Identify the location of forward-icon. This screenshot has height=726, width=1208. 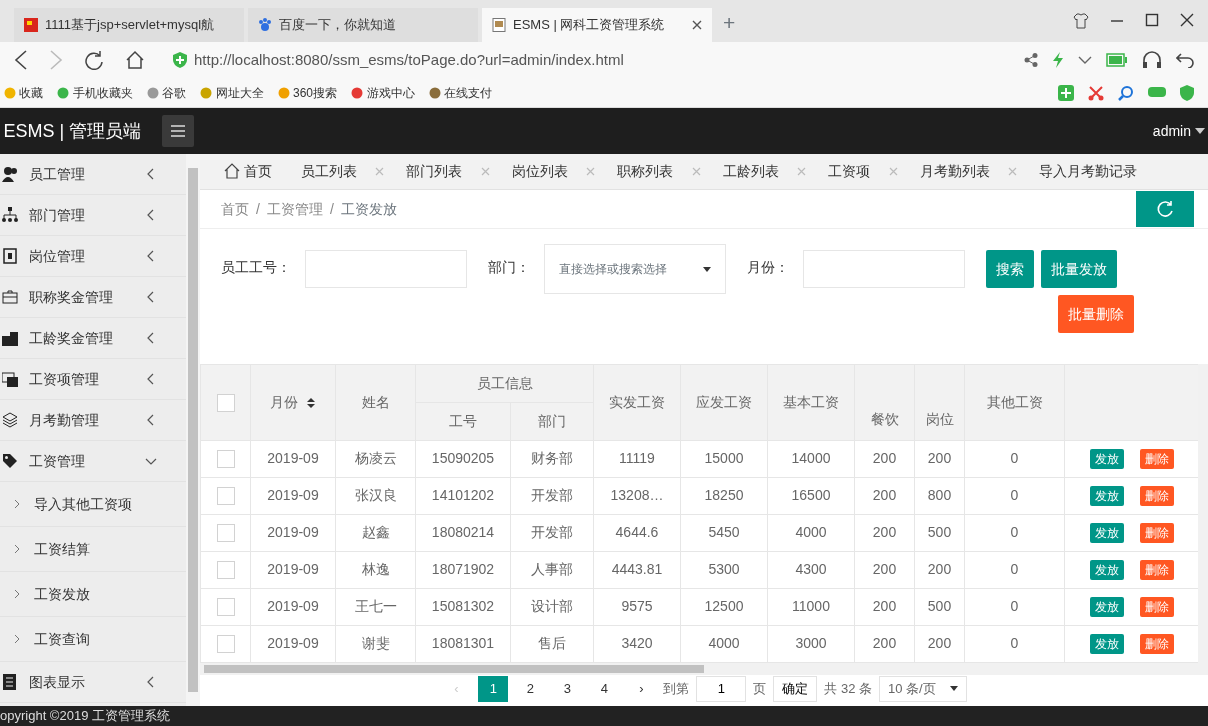
(56, 60).